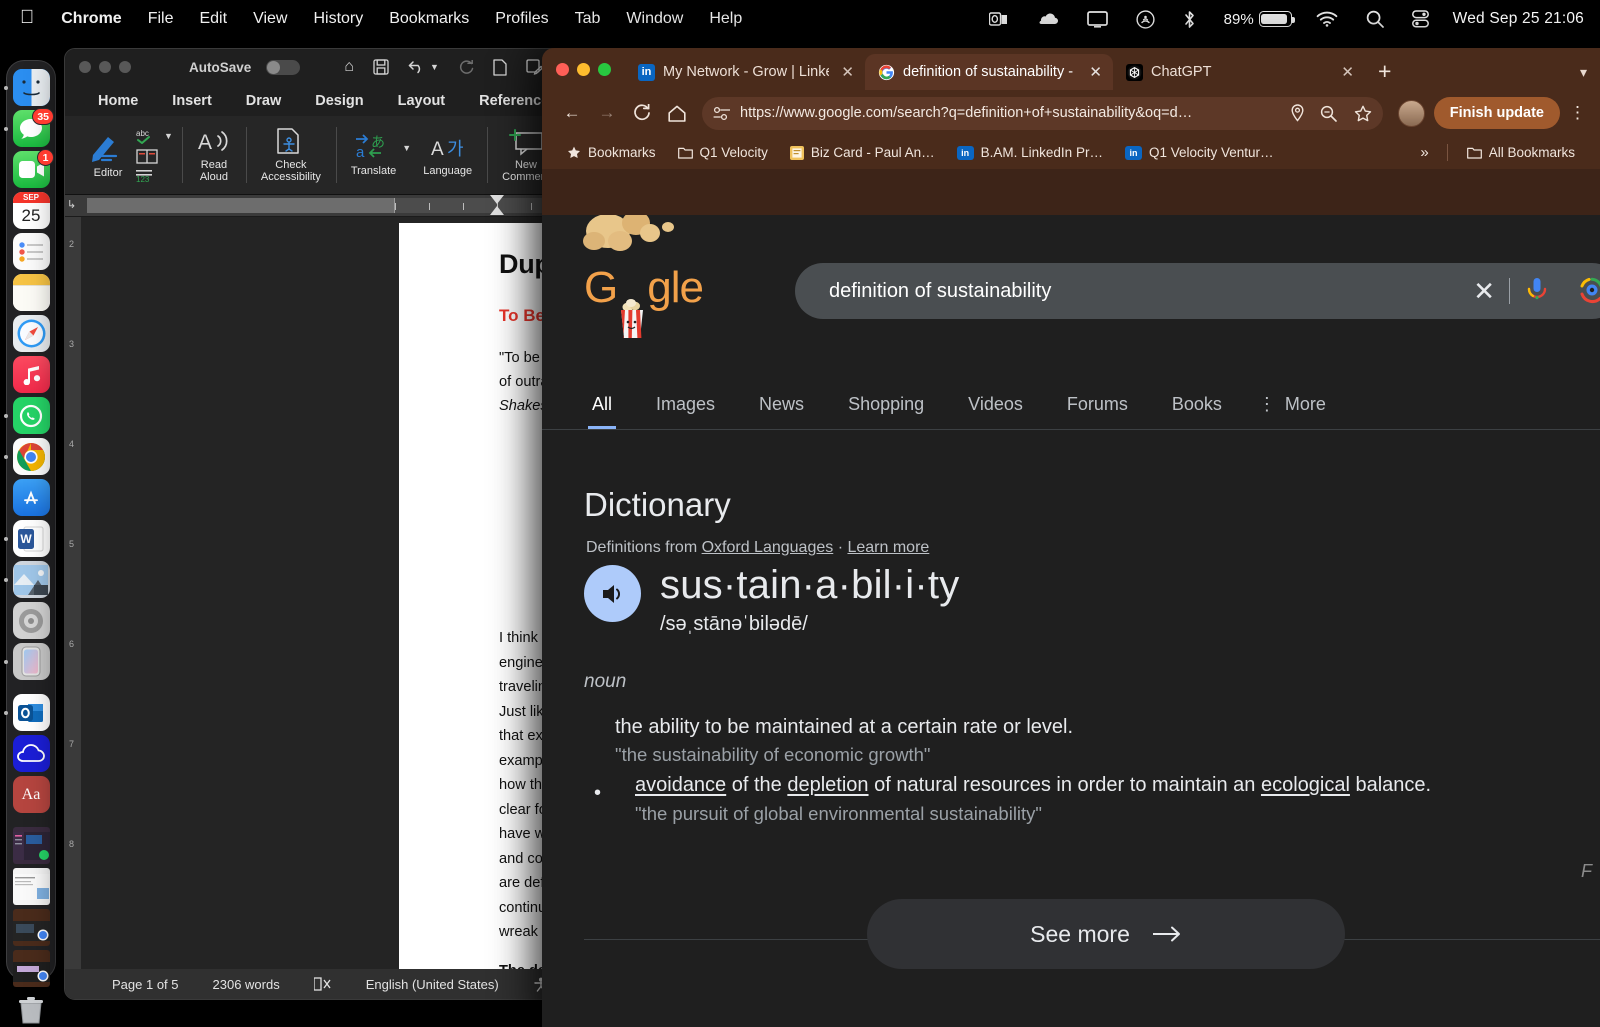  Describe the element at coordinates (27, 87) in the screenshot. I see `dock-item-finder` at that location.